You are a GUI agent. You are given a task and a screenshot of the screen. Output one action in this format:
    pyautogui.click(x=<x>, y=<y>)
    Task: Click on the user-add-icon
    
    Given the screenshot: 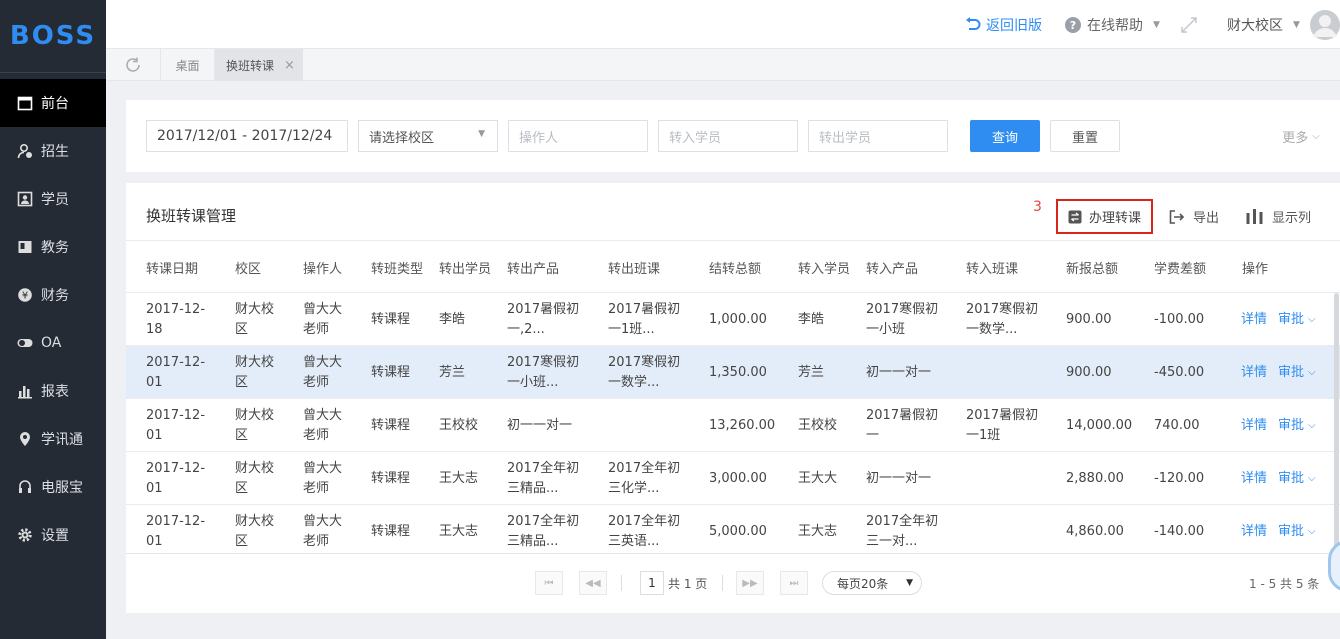 What is the action you would take?
    pyautogui.click(x=25, y=151)
    